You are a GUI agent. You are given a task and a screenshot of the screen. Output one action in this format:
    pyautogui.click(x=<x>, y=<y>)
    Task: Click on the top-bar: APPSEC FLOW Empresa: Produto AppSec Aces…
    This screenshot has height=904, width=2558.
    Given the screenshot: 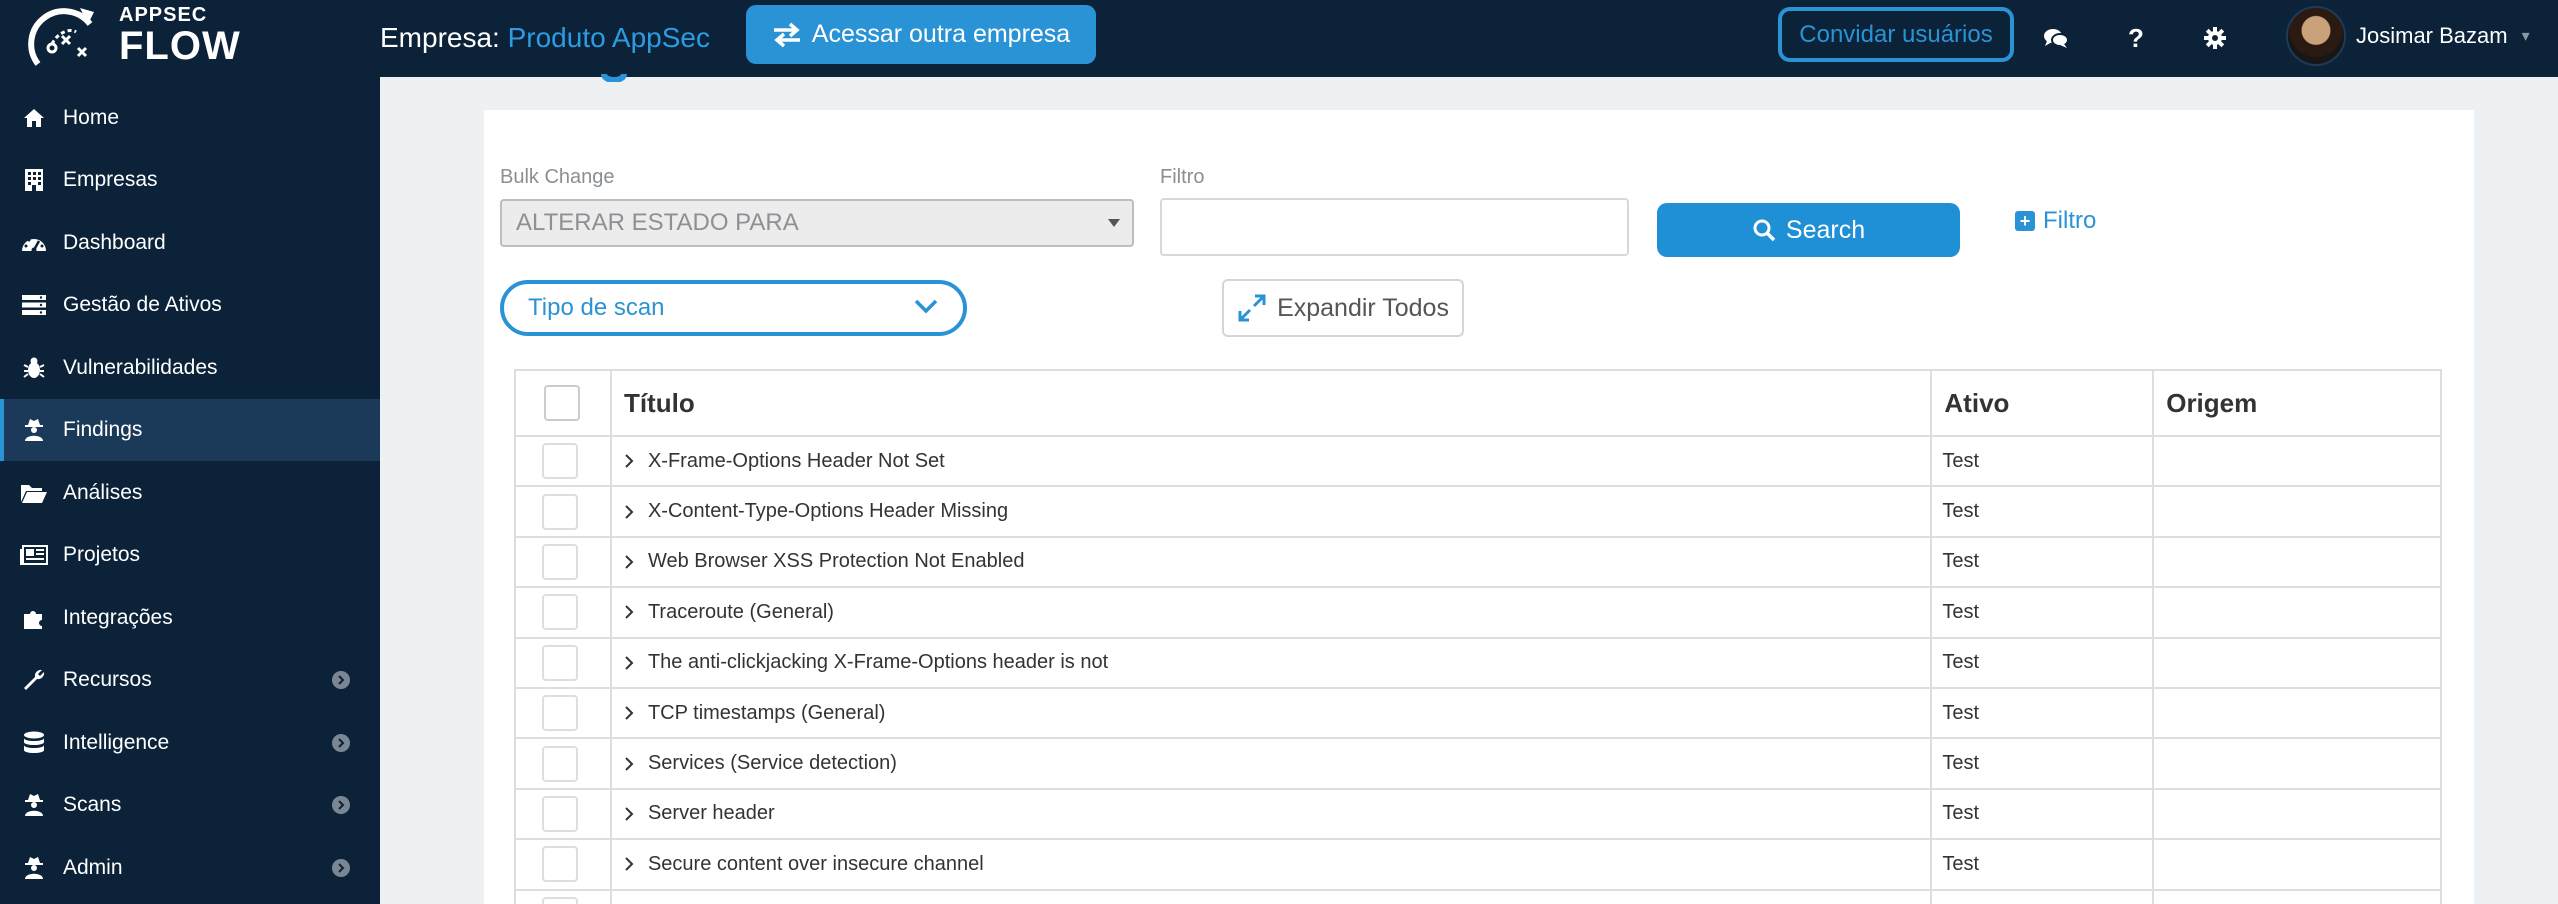 What is the action you would take?
    pyautogui.click(x=1279, y=38)
    